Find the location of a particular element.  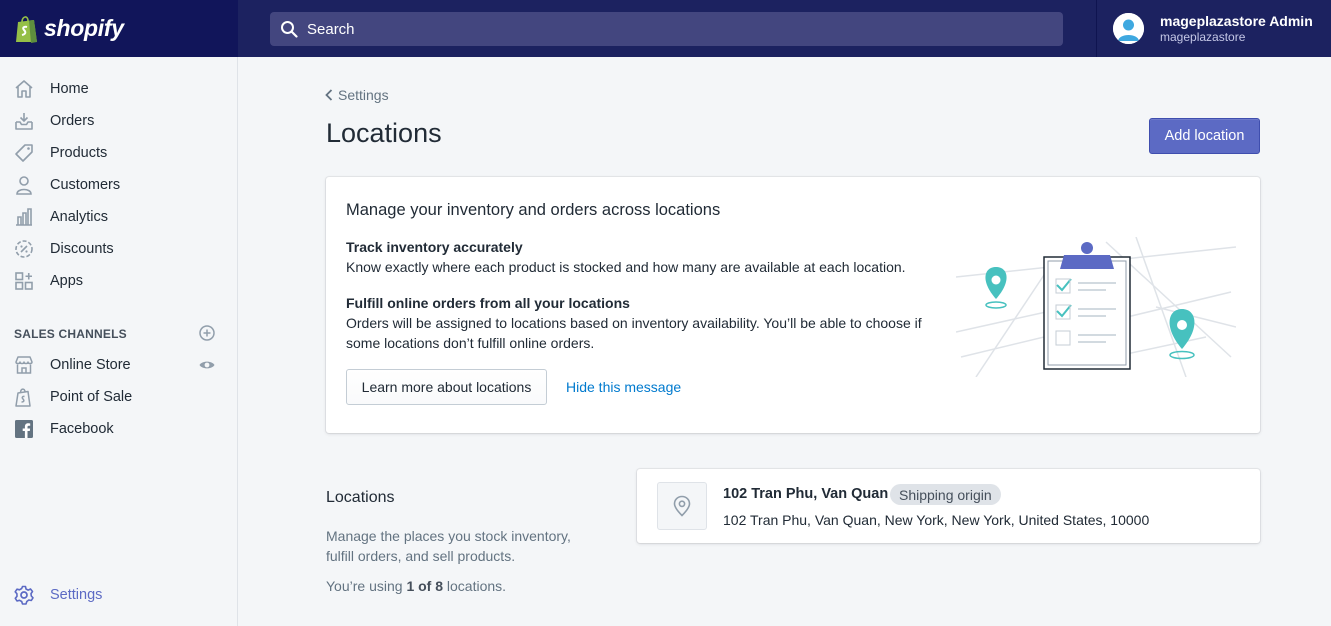

usage-count: 1 of 8 is located at coordinates (425, 586).